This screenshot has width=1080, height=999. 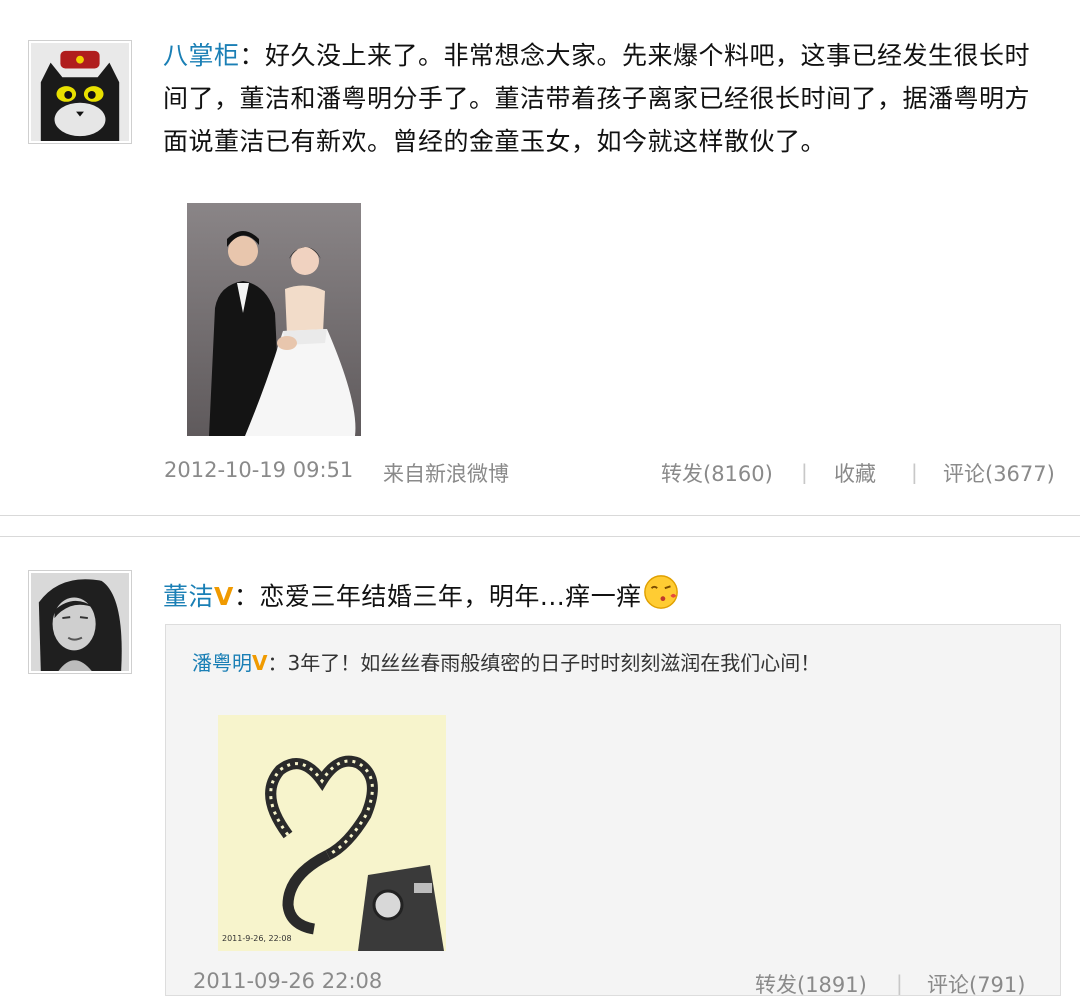 What do you see at coordinates (257, 938) in the screenshot?
I see `photo-caption: 2011-9-26, 22:08` at bounding box center [257, 938].